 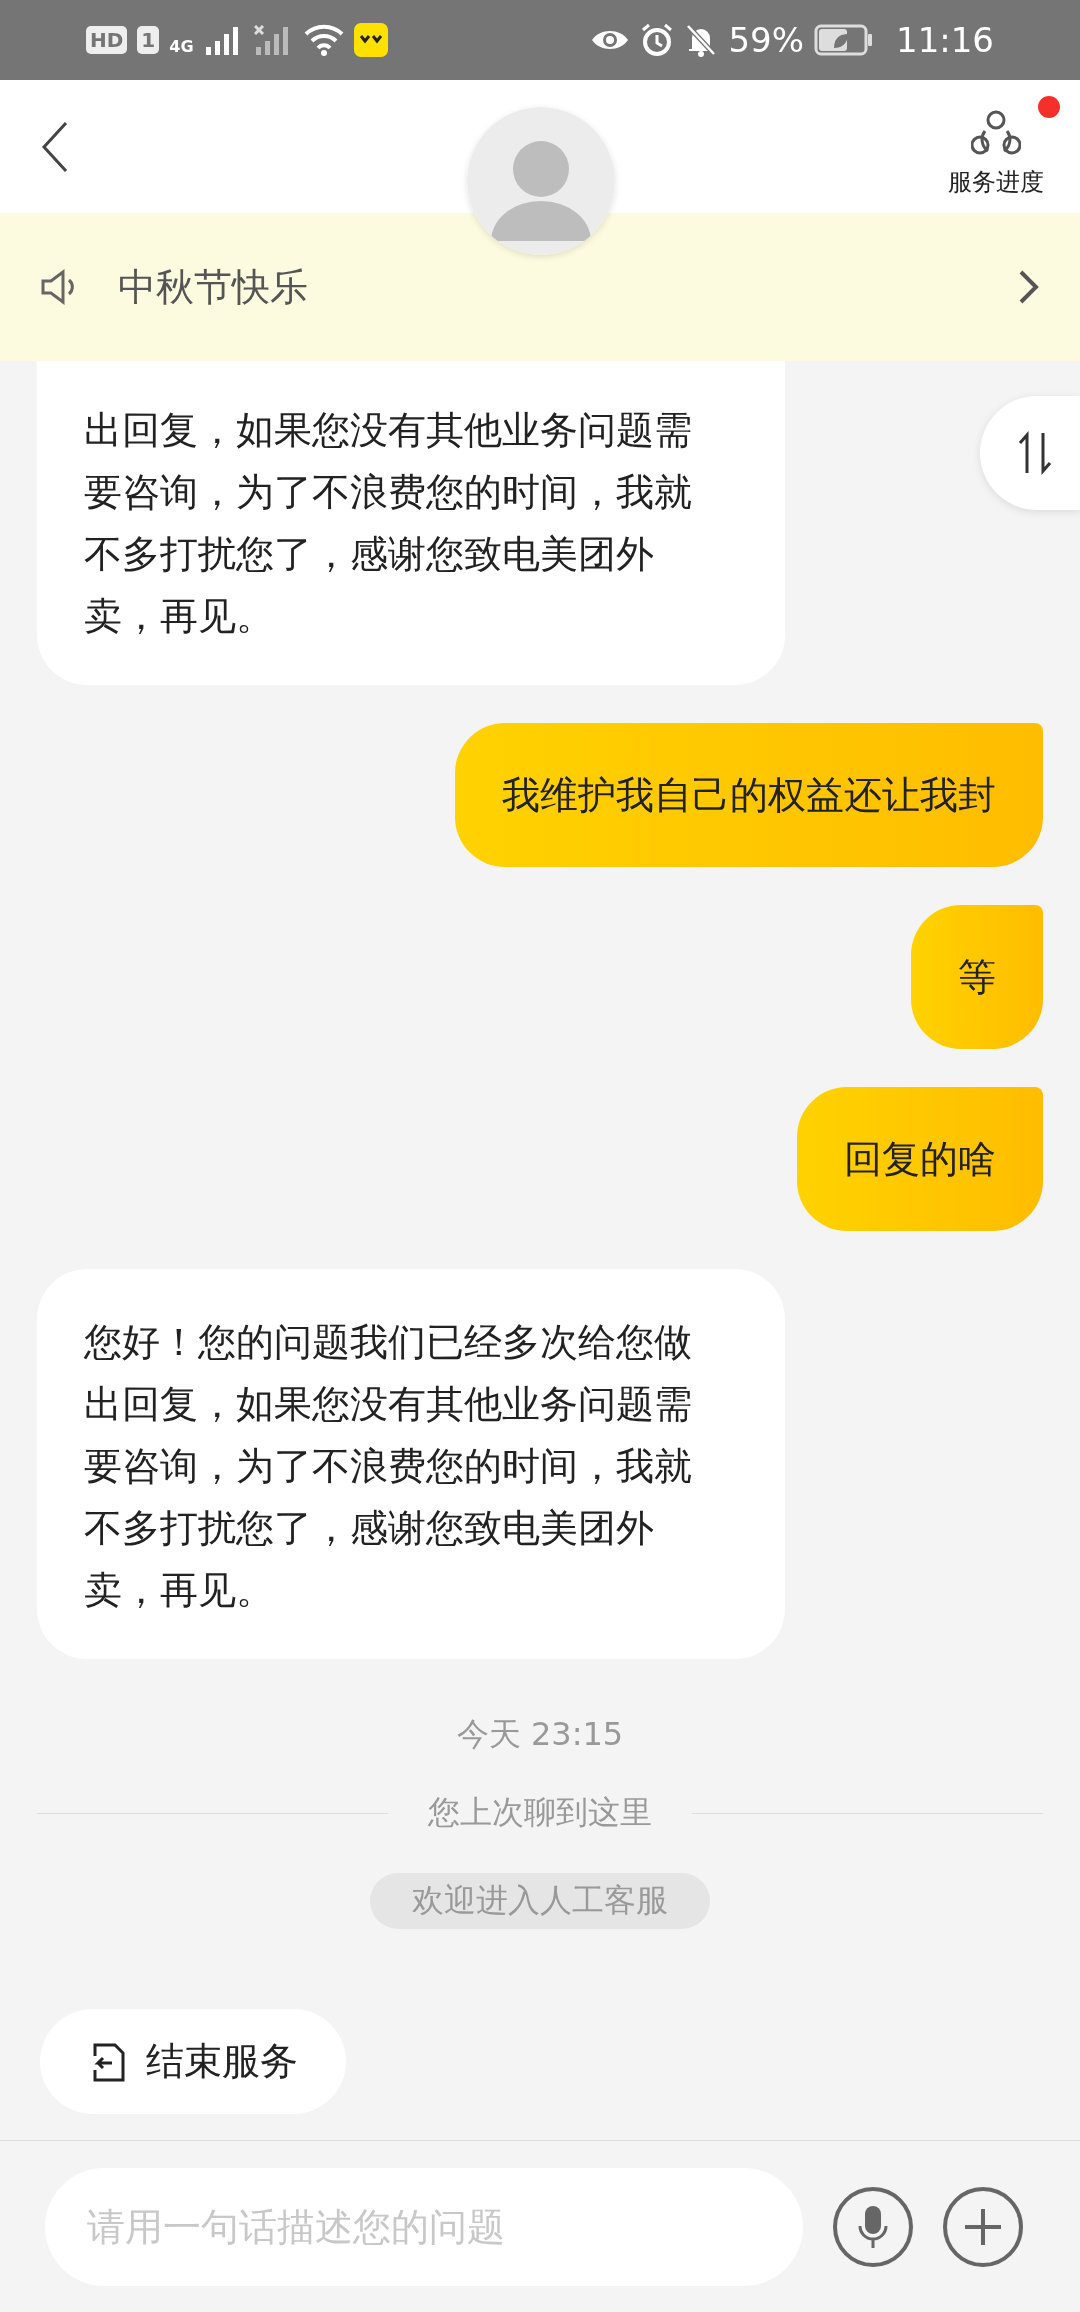 I want to click on exit-icon, so click(x=109, y=2061).